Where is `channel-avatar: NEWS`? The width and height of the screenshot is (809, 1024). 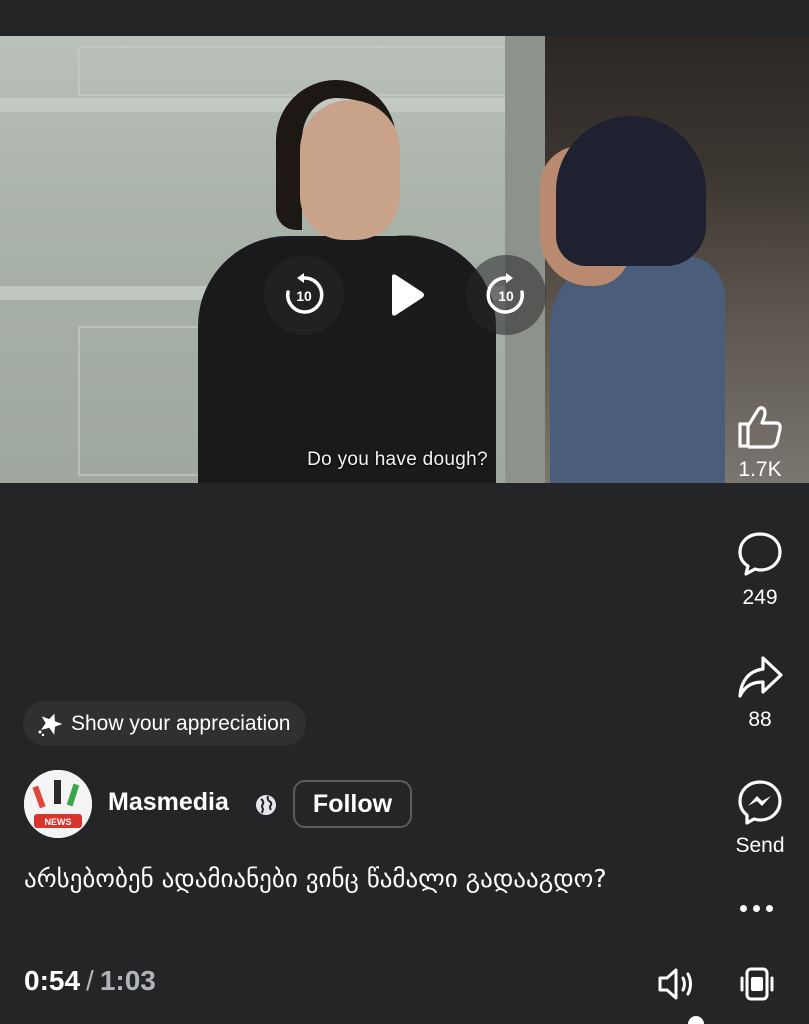 channel-avatar: NEWS is located at coordinates (58, 804).